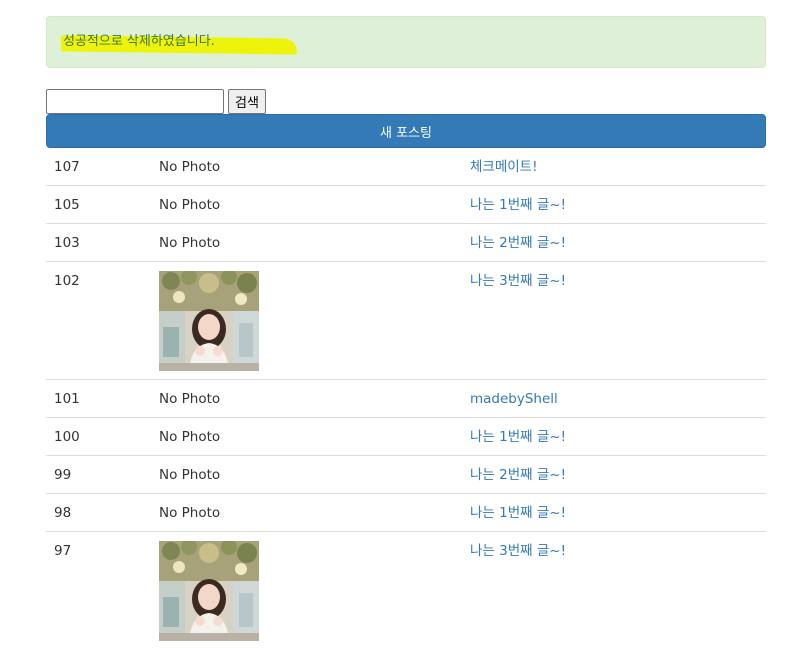  I want to click on post-title-cell: madebyShell, so click(614, 399).